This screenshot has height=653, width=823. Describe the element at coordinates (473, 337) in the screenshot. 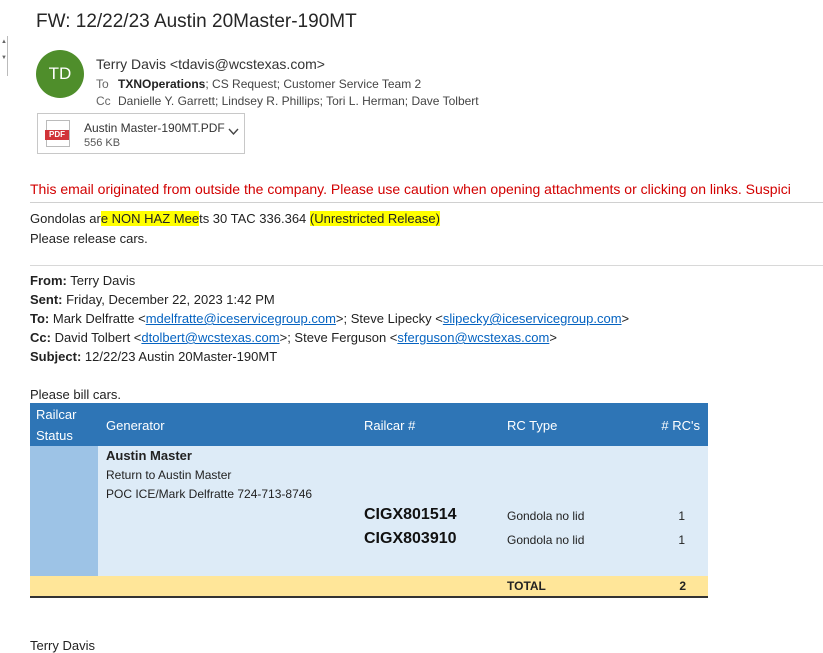

I see `fwd-cc-link-2: sferguson@wcstexas.com` at that location.